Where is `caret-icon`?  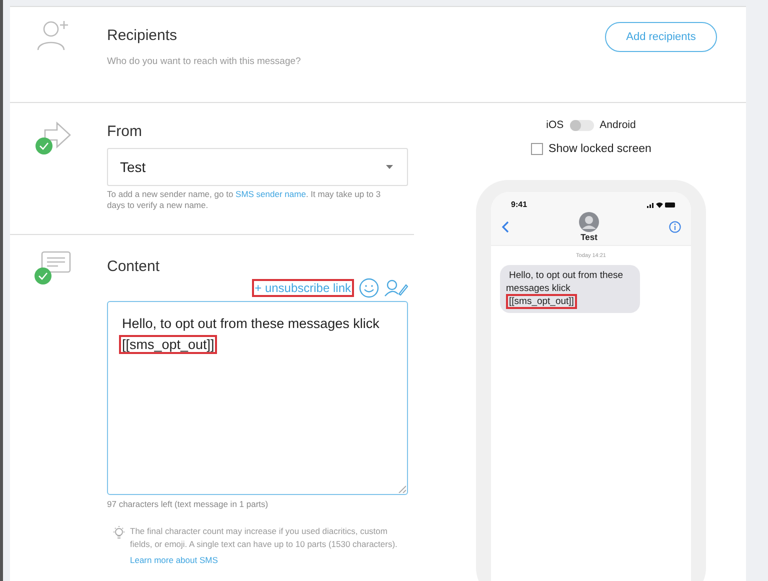
caret-icon is located at coordinates (389, 167).